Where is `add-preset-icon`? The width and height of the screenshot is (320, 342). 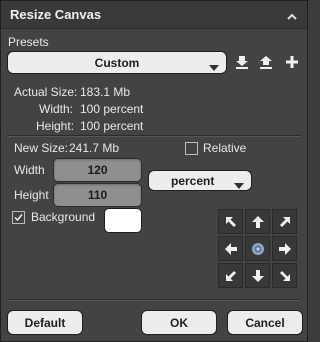 add-preset-icon is located at coordinates (292, 62).